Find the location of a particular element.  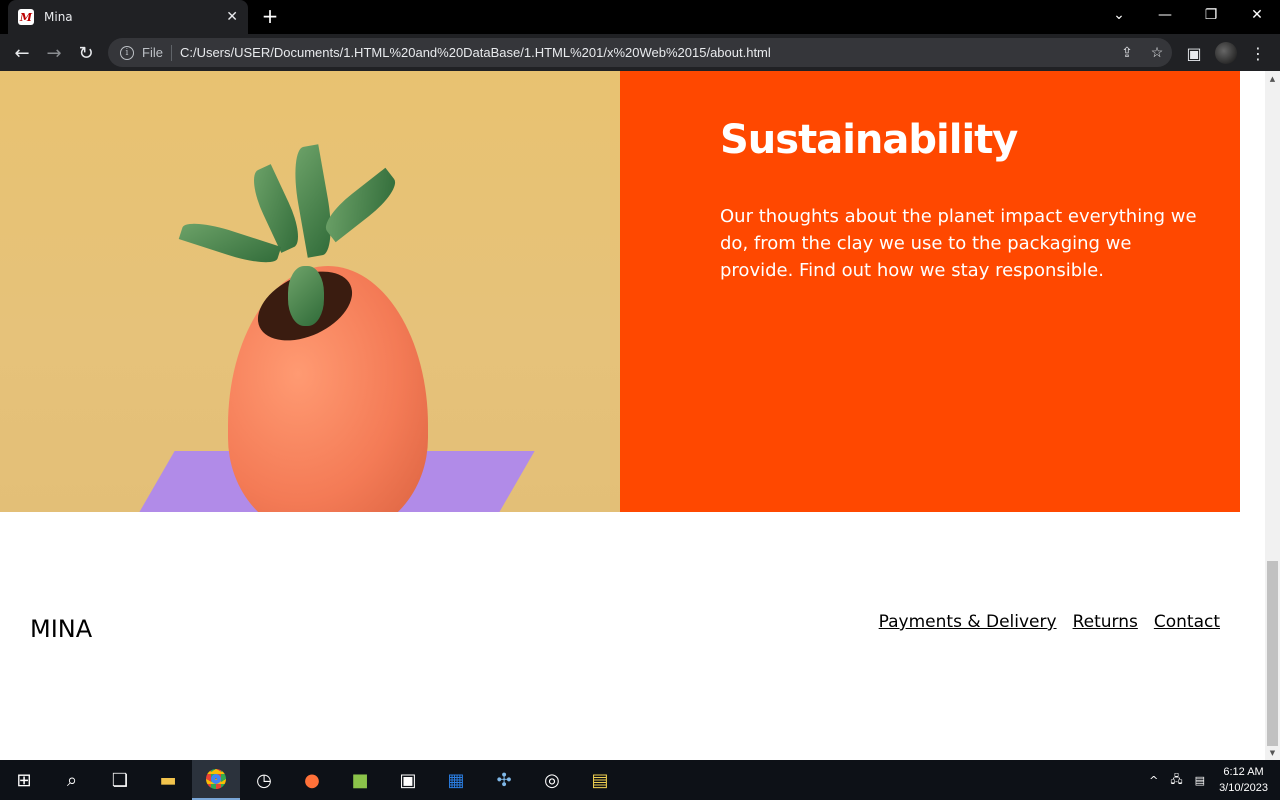

restore-button: ❐ is located at coordinates (1211, 15).